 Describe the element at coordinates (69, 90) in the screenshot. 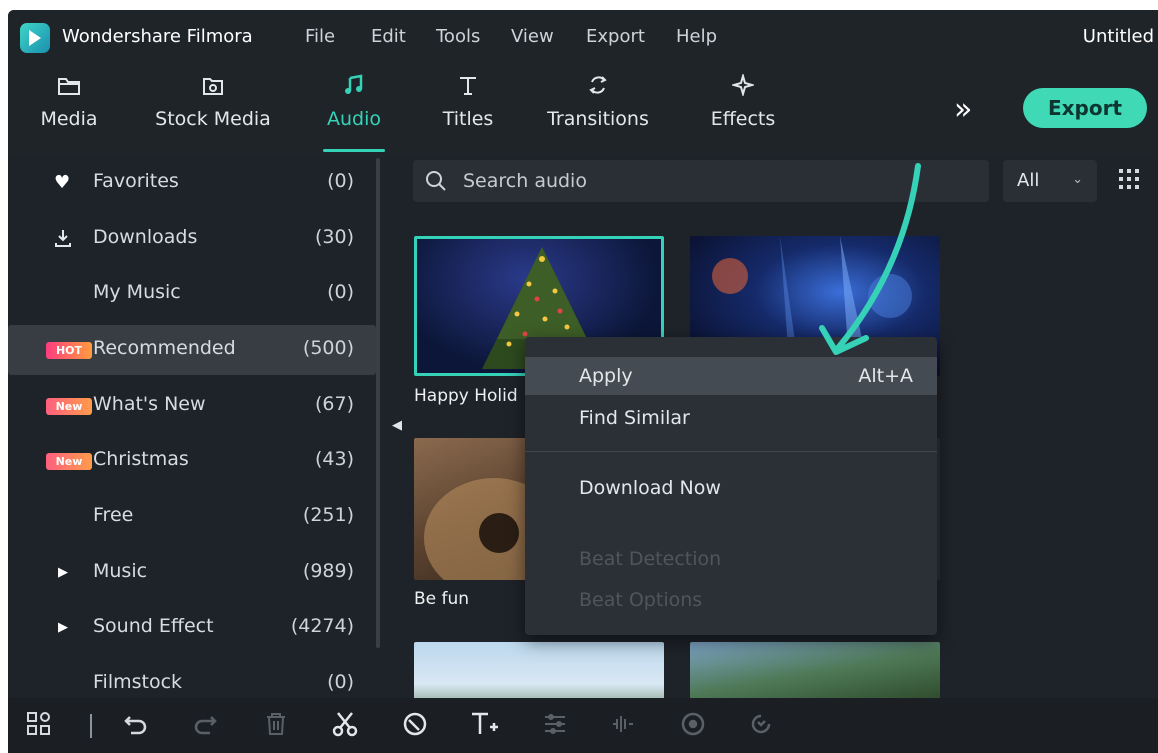

I see `folder-icon` at that location.